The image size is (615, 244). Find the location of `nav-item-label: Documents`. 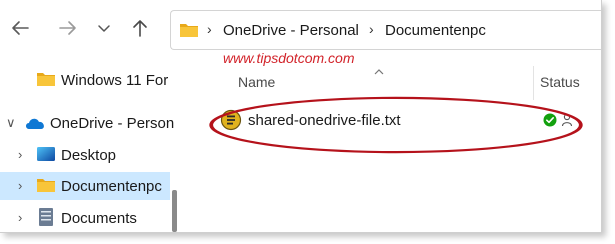

nav-item-label: Documents is located at coordinates (99, 218).